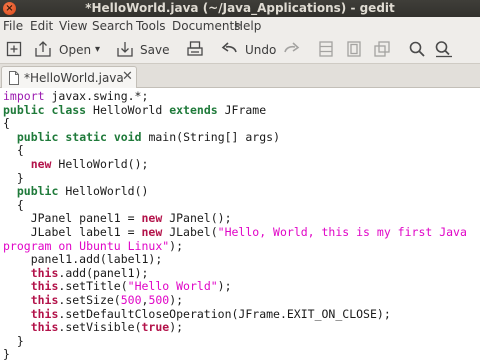 The image size is (480, 360). I want to click on print-button, so click(195, 49).